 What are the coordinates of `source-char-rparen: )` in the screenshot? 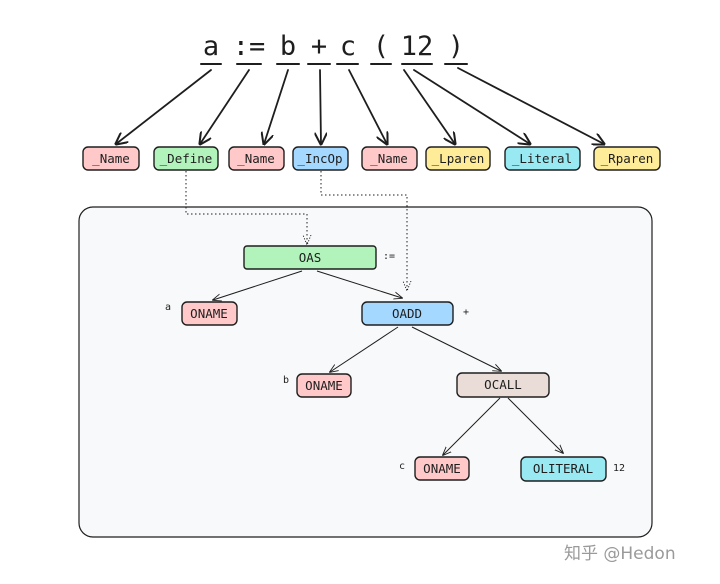 It's located at (456, 46).